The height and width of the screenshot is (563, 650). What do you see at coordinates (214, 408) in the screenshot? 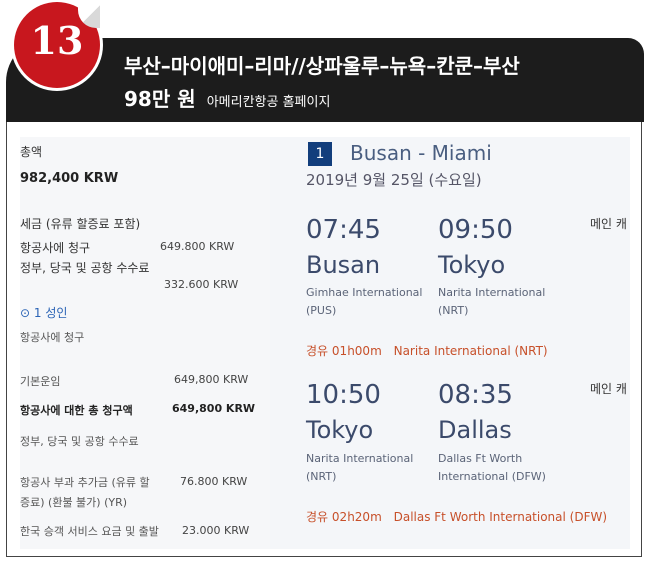
I see `total-airline-amount: 649,800 KRW` at bounding box center [214, 408].